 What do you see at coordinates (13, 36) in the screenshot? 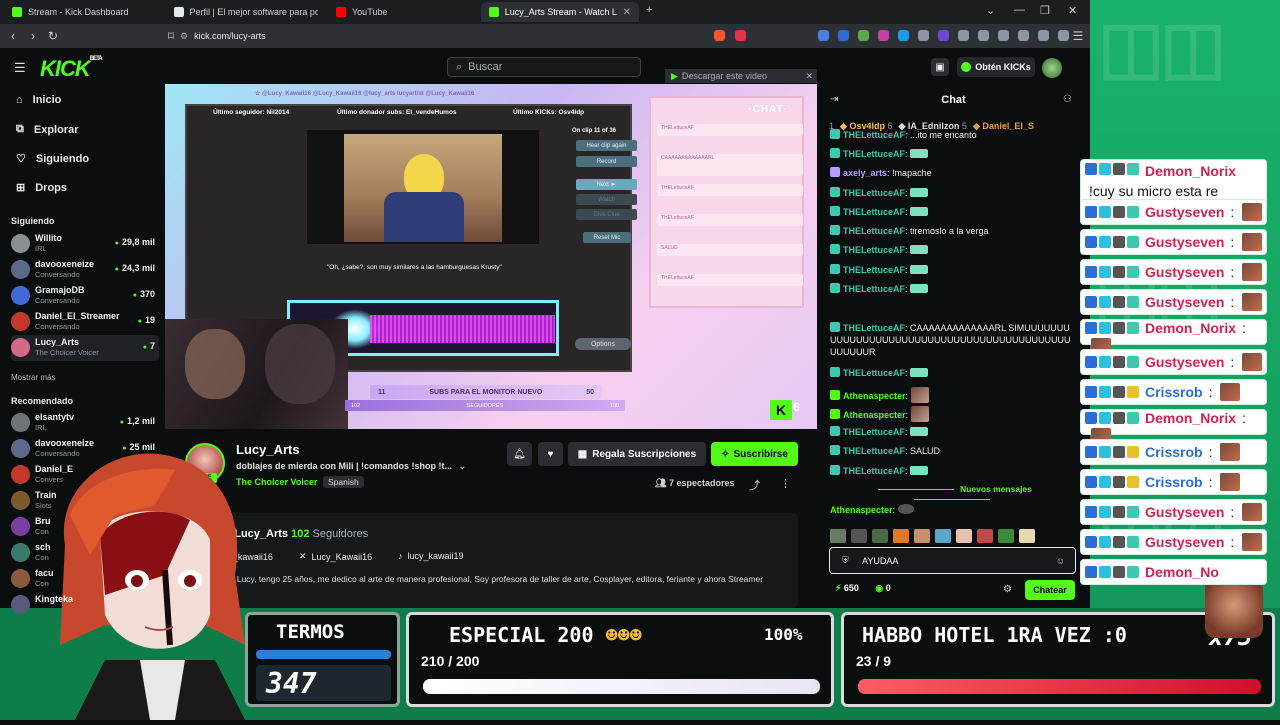
I see `back-icon: ‹` at bounding box center [13, 36].